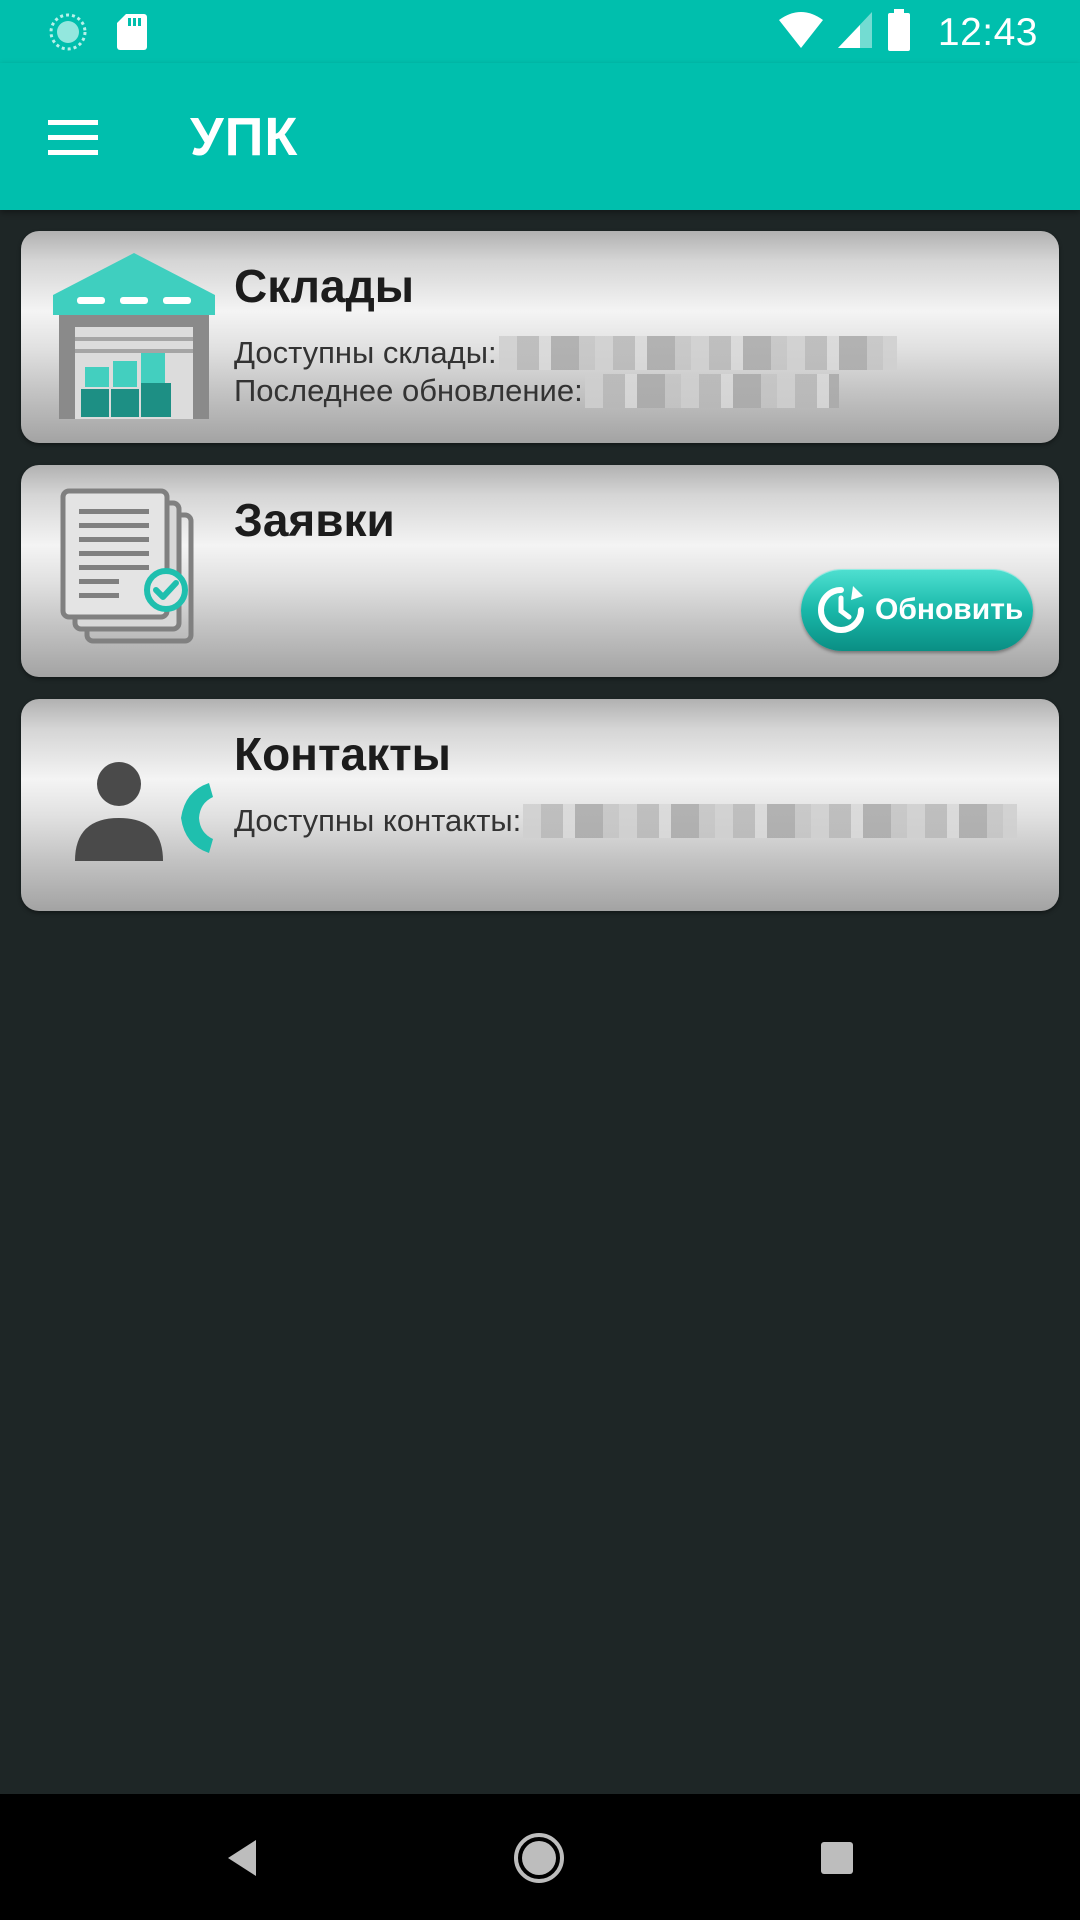 The height and width of the screenshot is (1920, 1080). I want to click on battery-icon, so click(899, 32).